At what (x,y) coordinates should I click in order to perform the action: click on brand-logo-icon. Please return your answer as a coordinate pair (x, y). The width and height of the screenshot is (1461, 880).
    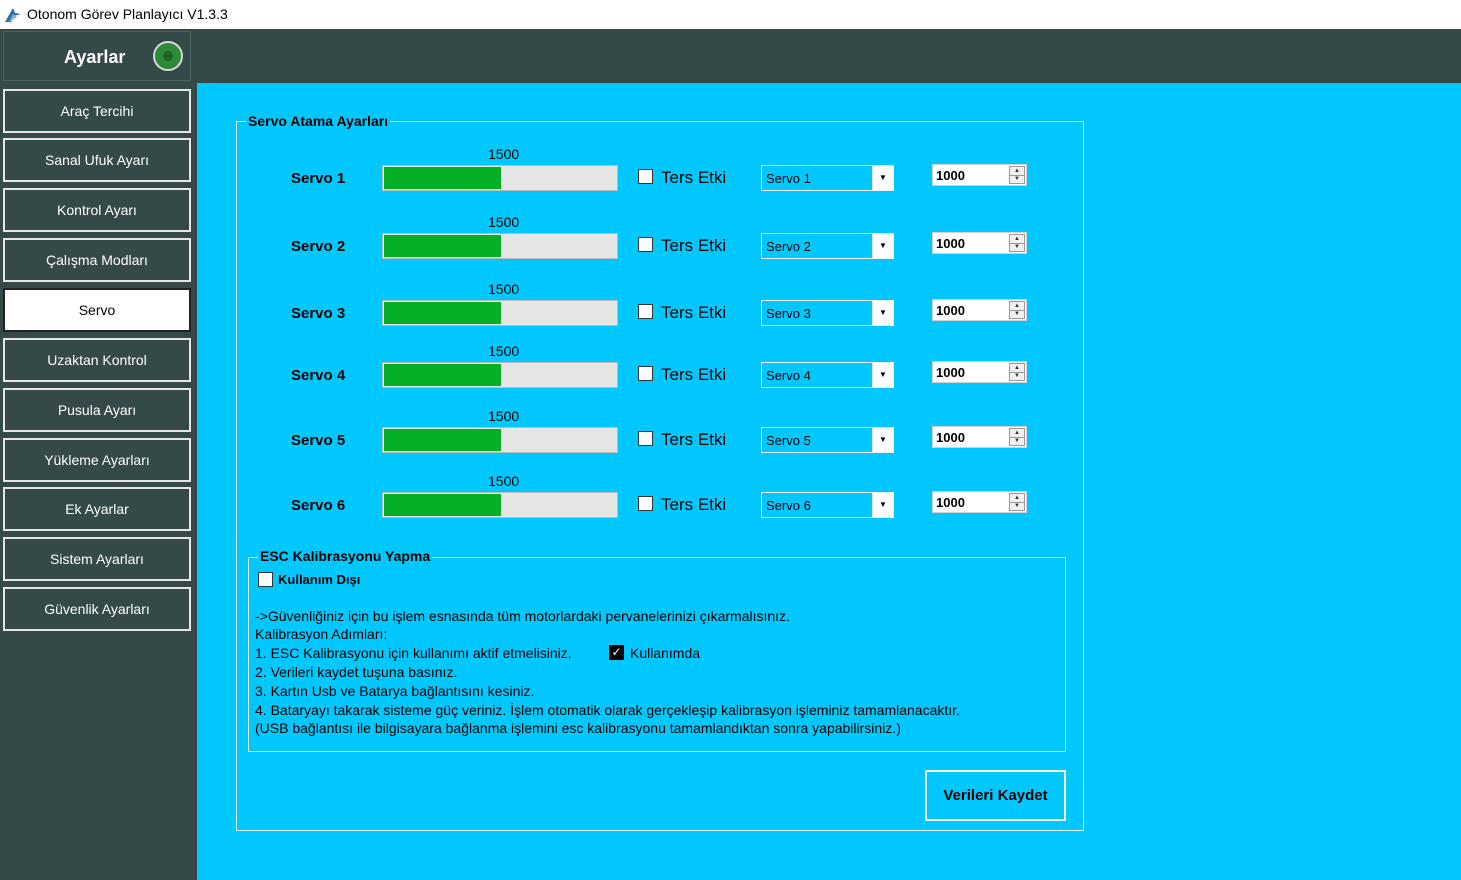
    Looking at the image, I should click on (168, 56).